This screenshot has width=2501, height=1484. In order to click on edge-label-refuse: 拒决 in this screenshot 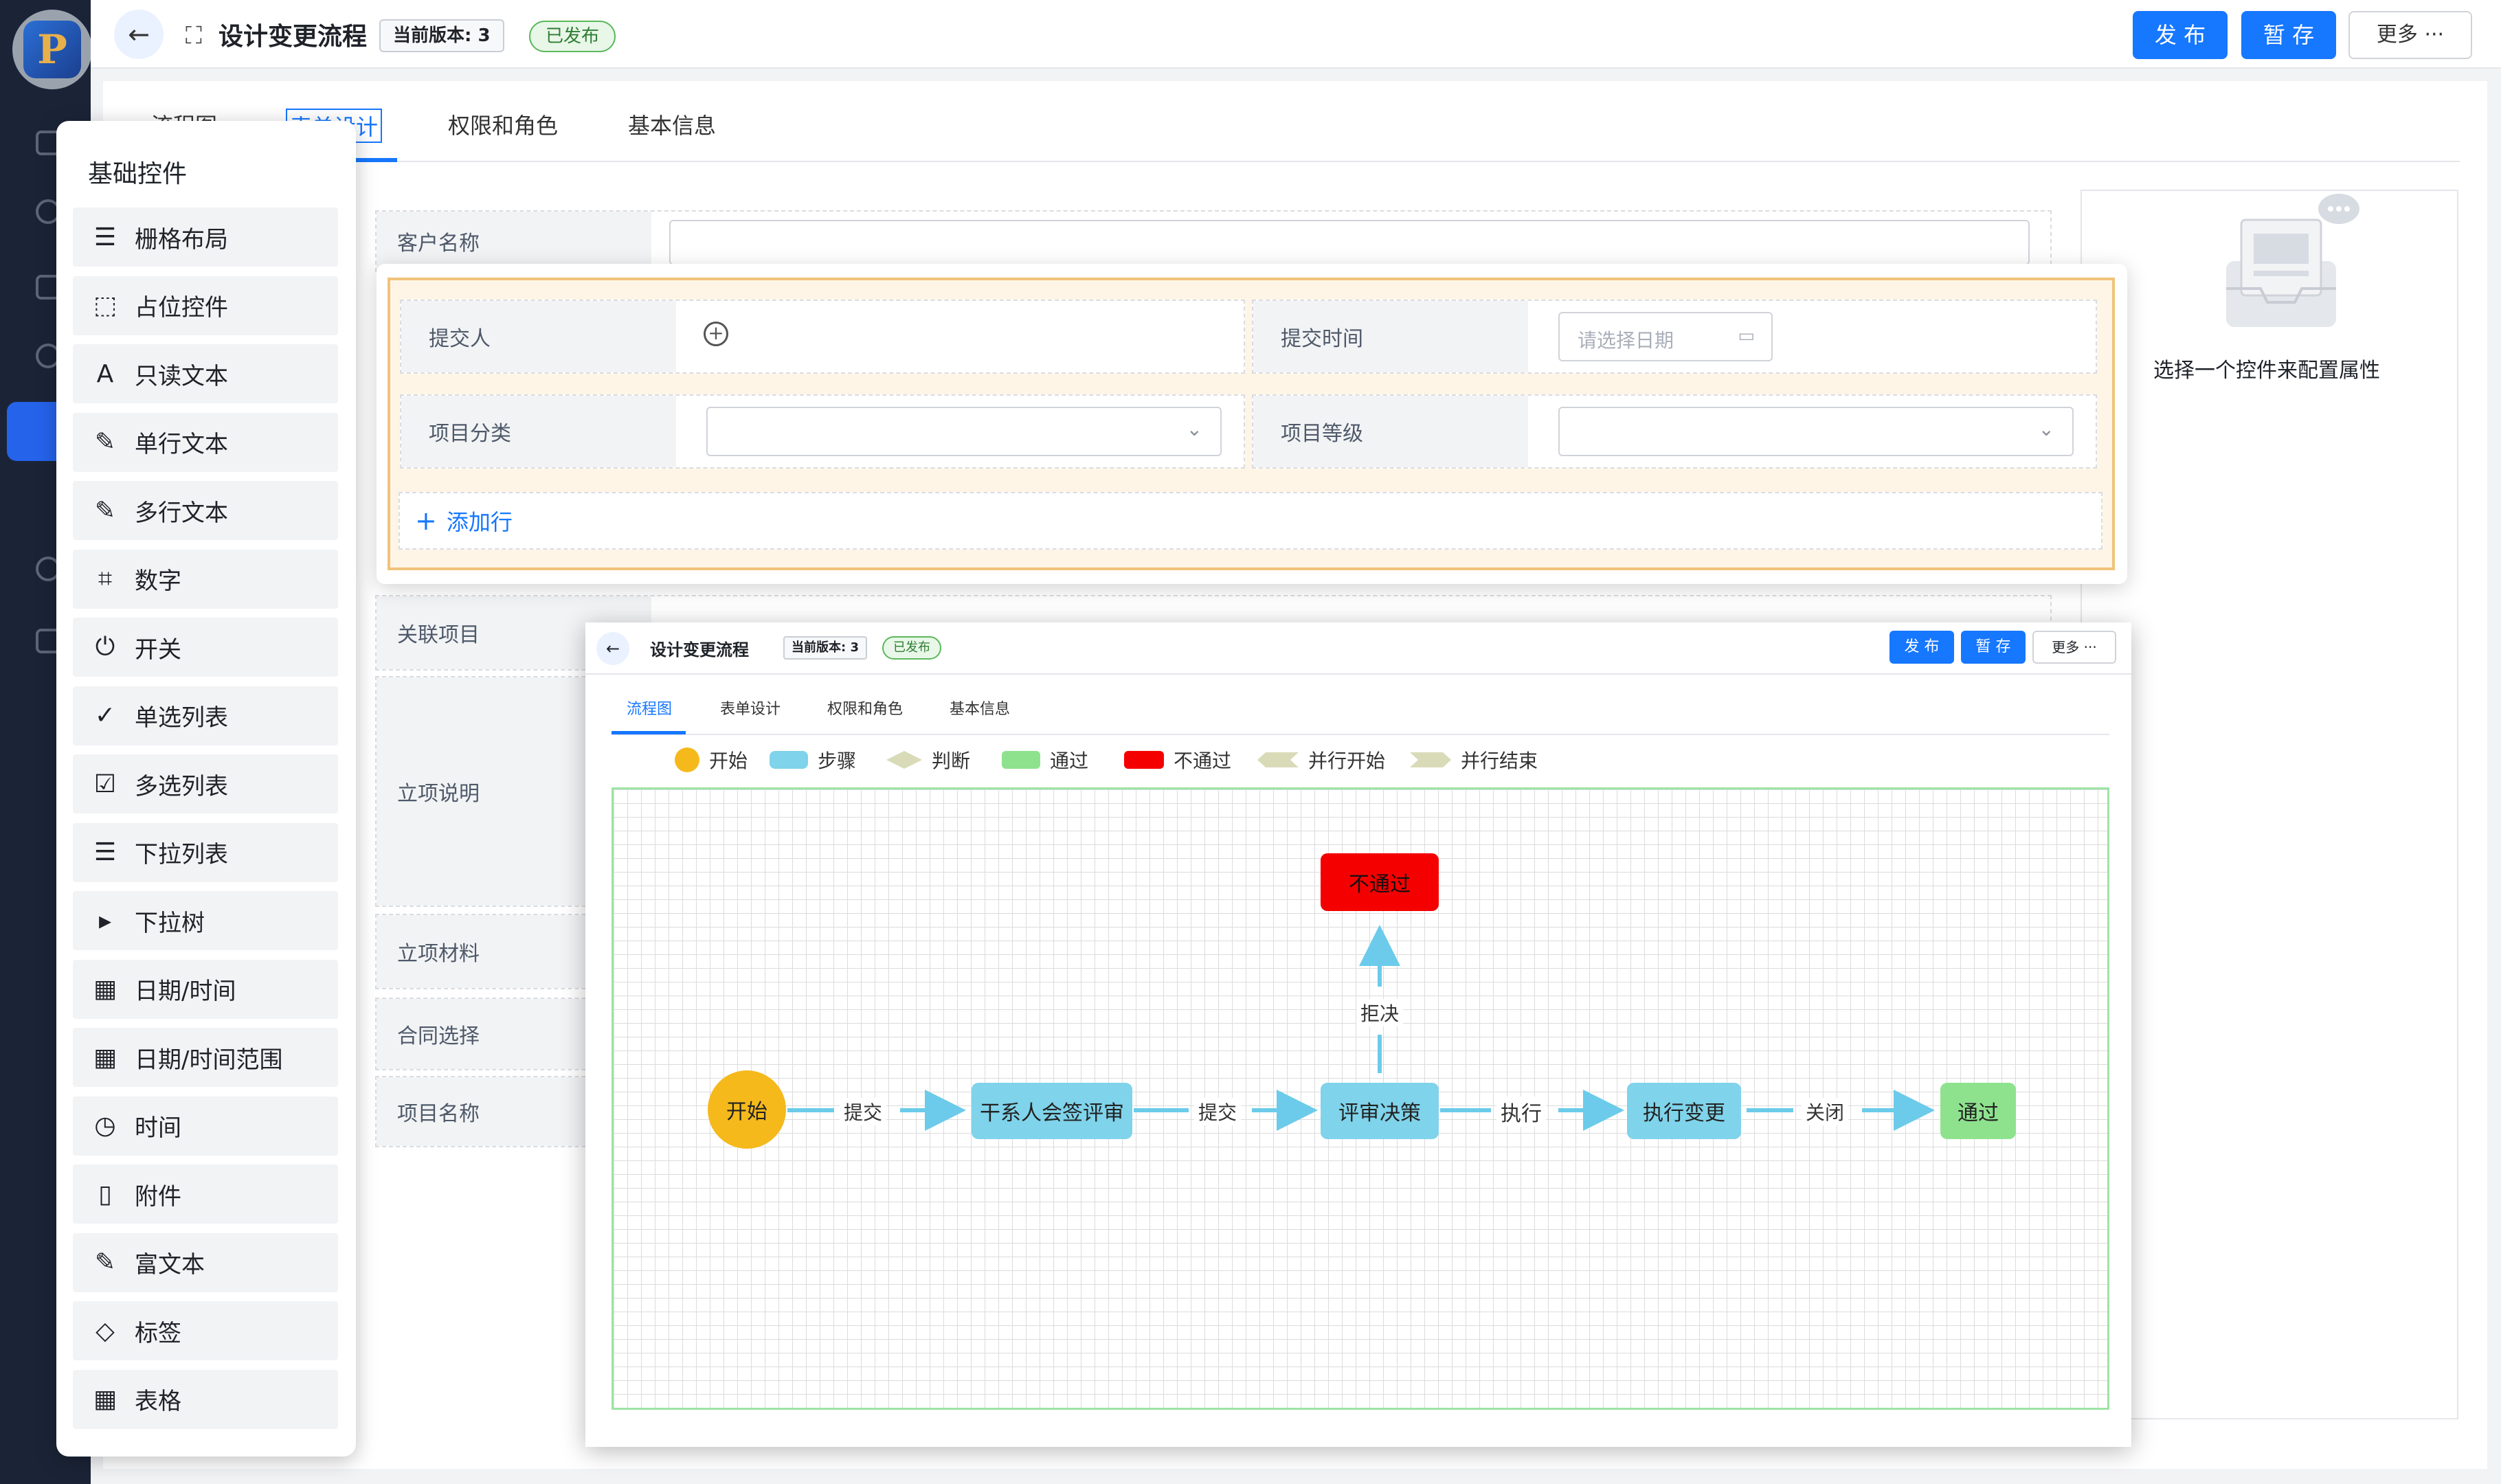, I will do `click(1380, 1012)`.